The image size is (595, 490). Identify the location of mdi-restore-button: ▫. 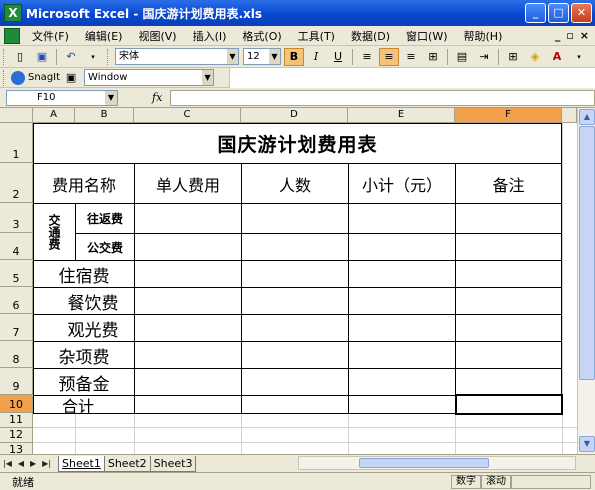
(569, 35).